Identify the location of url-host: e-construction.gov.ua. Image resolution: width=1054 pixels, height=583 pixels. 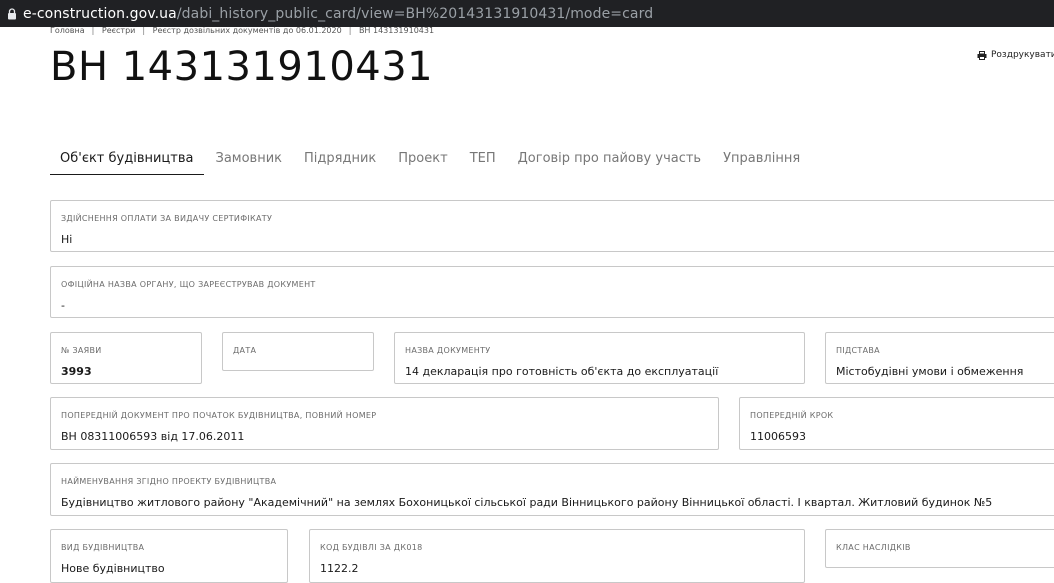
(100, 13).